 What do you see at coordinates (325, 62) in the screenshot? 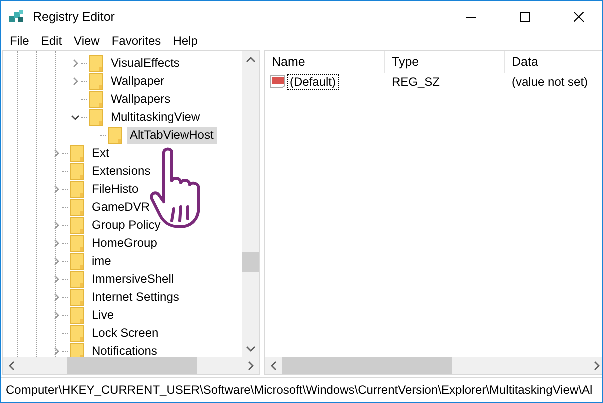
I see `column-header: Name` at bounding box center [325, 62].